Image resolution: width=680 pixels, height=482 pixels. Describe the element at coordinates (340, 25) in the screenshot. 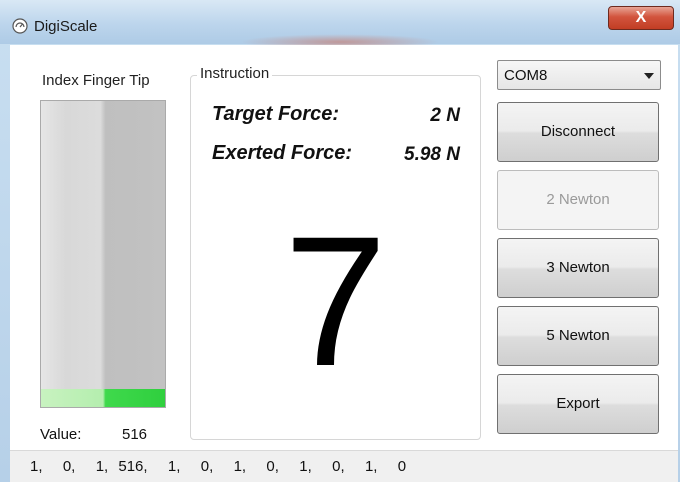

I see `title-bar: DigiScale X` at that location.